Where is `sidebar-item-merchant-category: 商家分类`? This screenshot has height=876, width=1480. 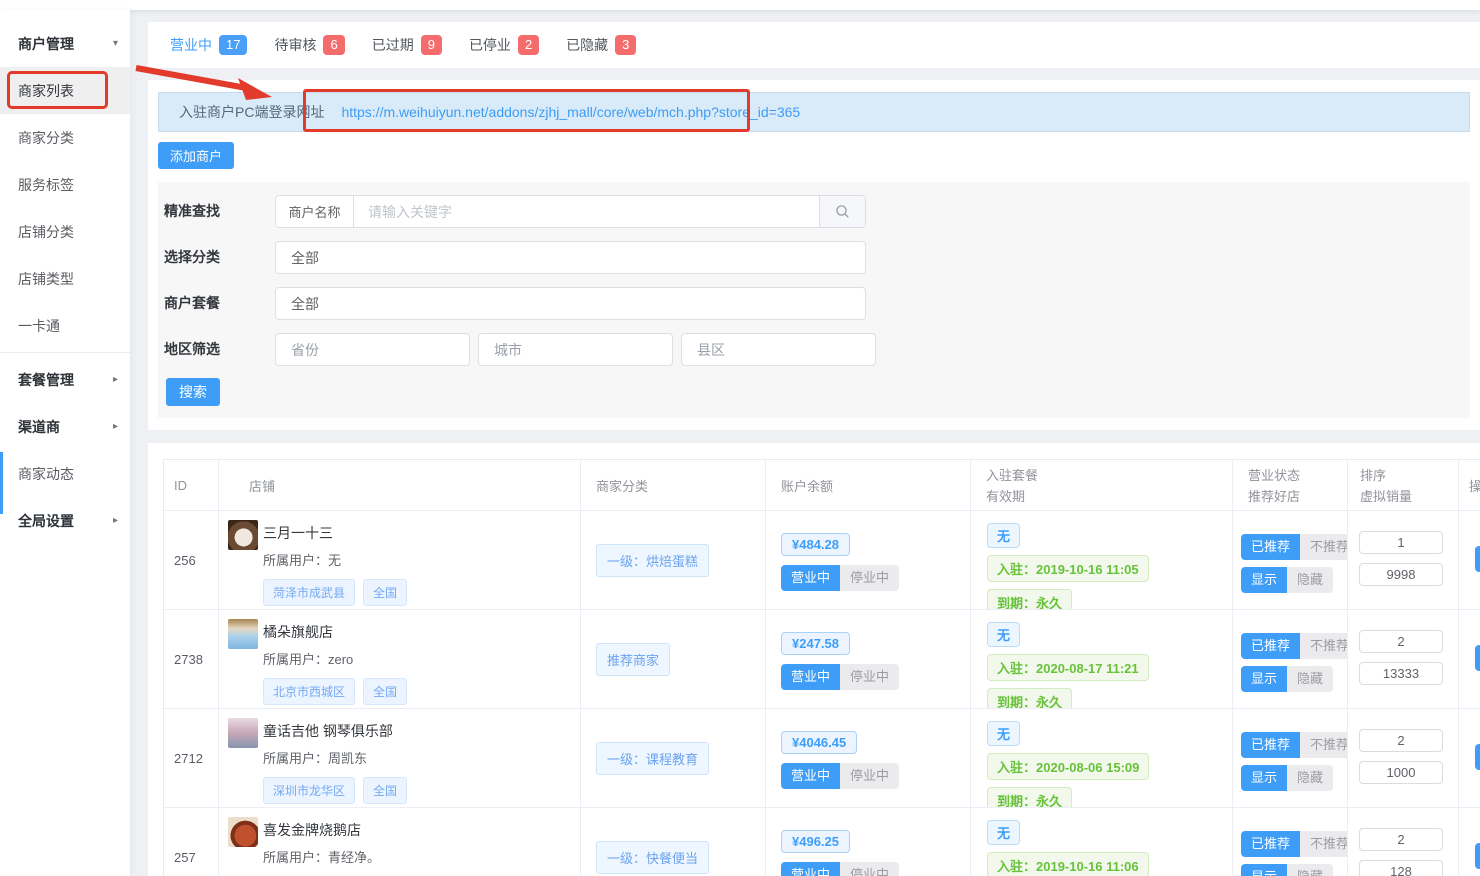
sidebar-item-merchant-category: 商家分类 is located at coordinates (65, 137).